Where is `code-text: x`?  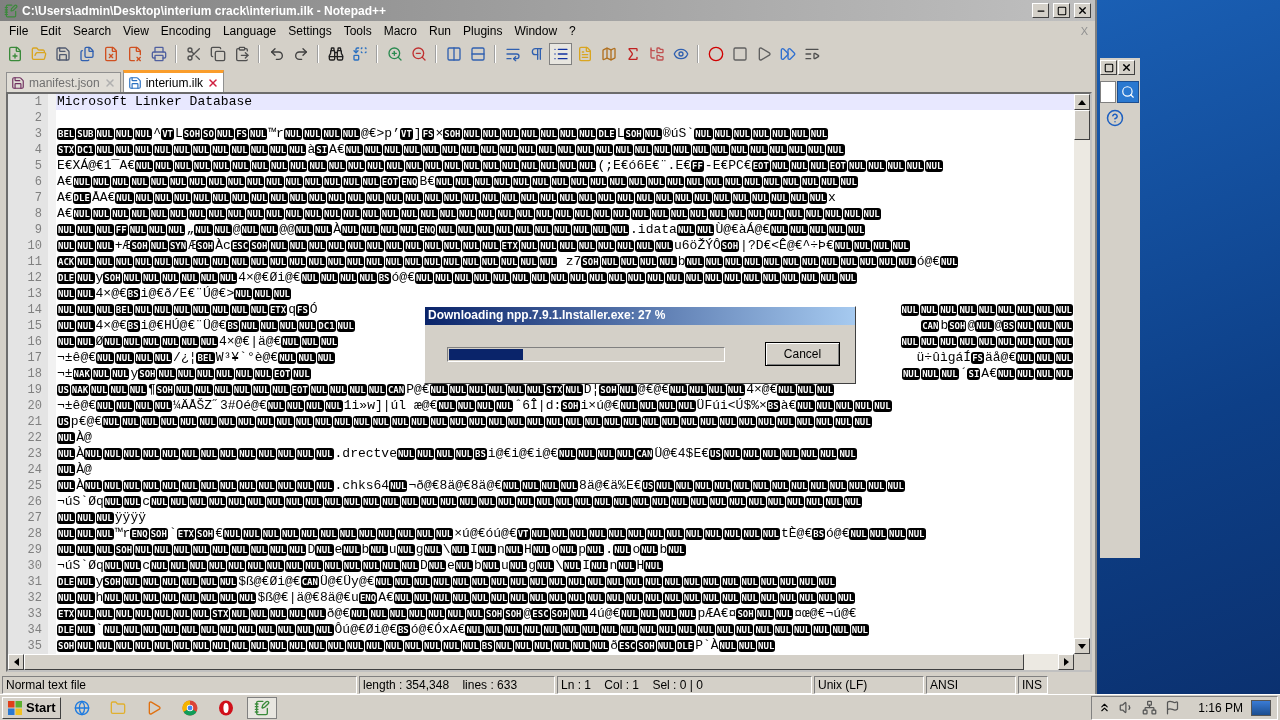
code-text: x is located at coordinates (832, 198).